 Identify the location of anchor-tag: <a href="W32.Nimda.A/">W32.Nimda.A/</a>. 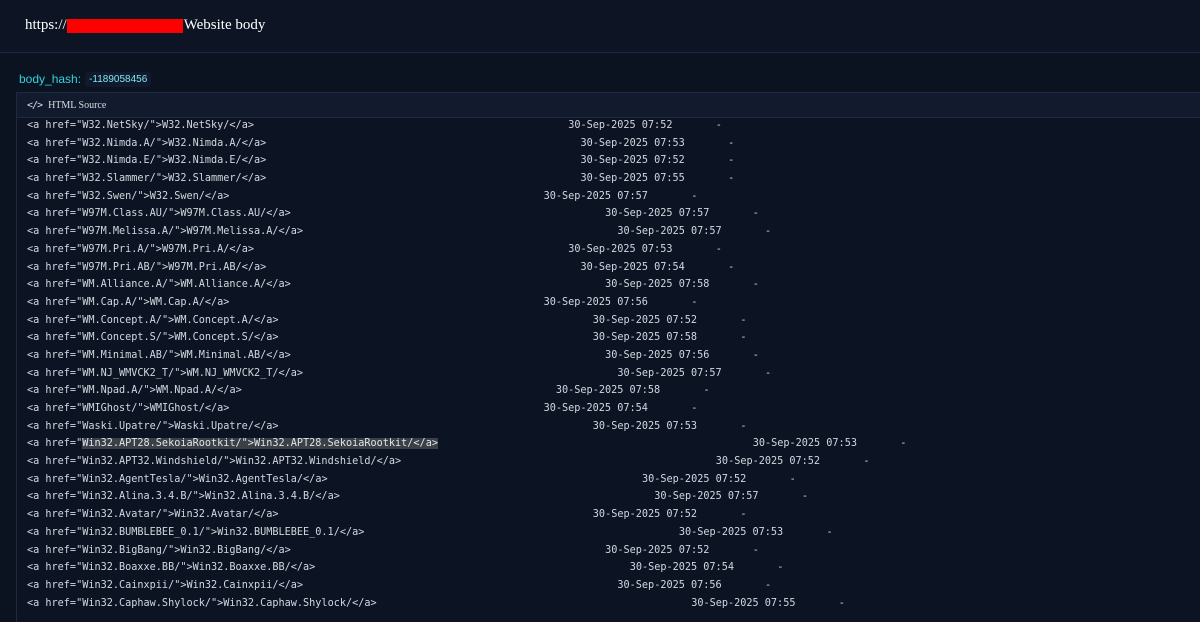
(146, 144).